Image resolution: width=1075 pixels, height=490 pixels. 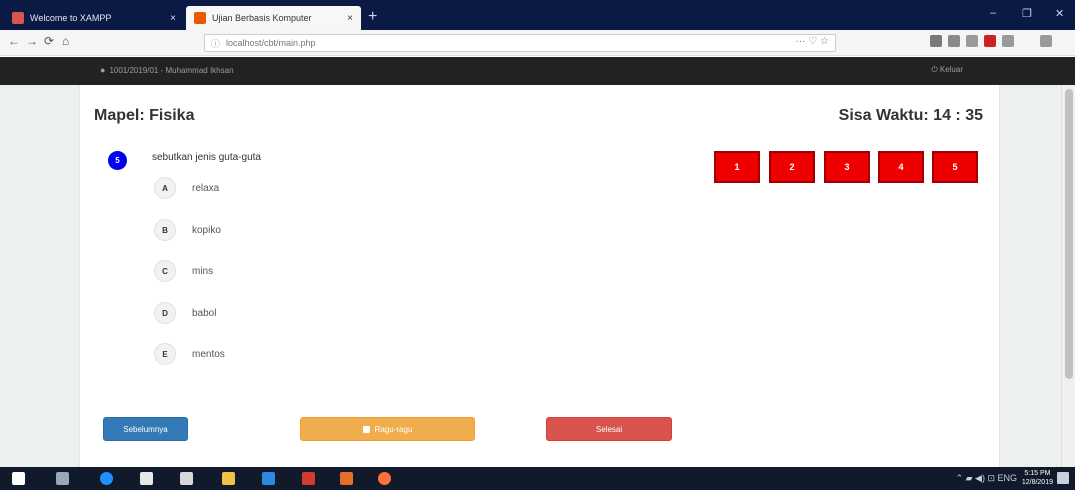 I want to click on library-icon, so click(x=954, y=41).